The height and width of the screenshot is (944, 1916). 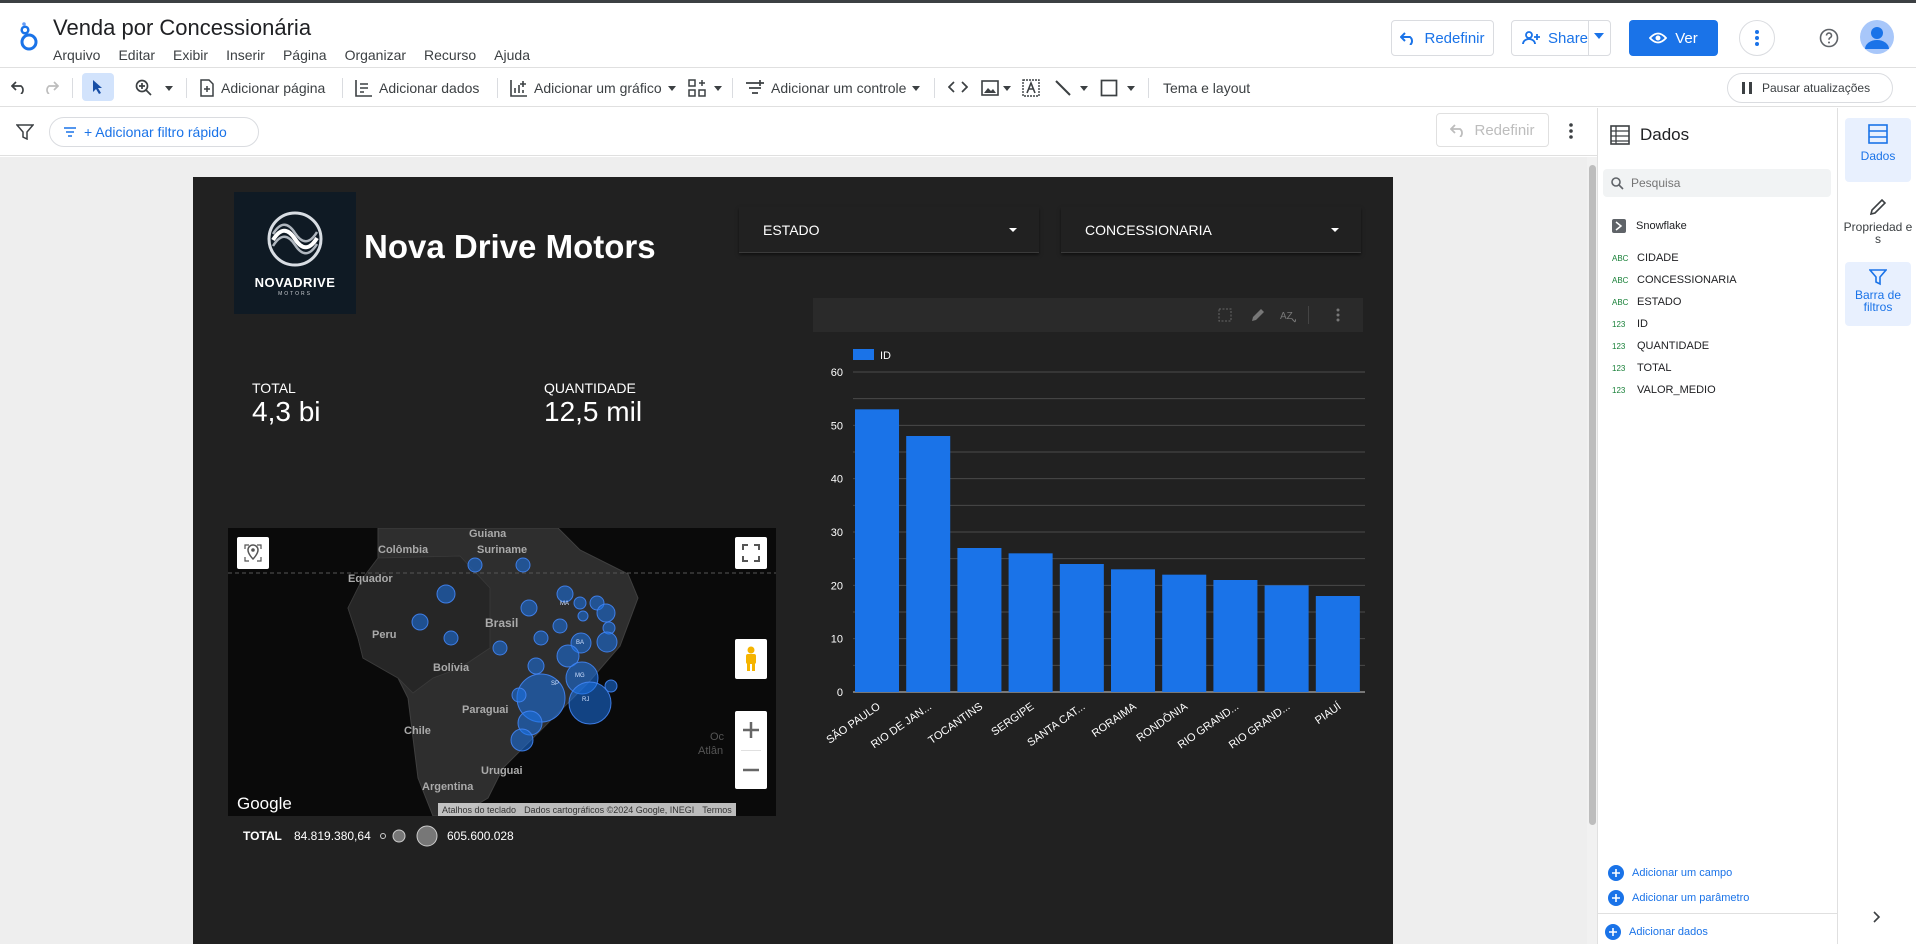 What do you see at coordinates (182, 28) in the screenshot?
I see `report-title: Venda por Concessionária` at bounding box center [182, 28].